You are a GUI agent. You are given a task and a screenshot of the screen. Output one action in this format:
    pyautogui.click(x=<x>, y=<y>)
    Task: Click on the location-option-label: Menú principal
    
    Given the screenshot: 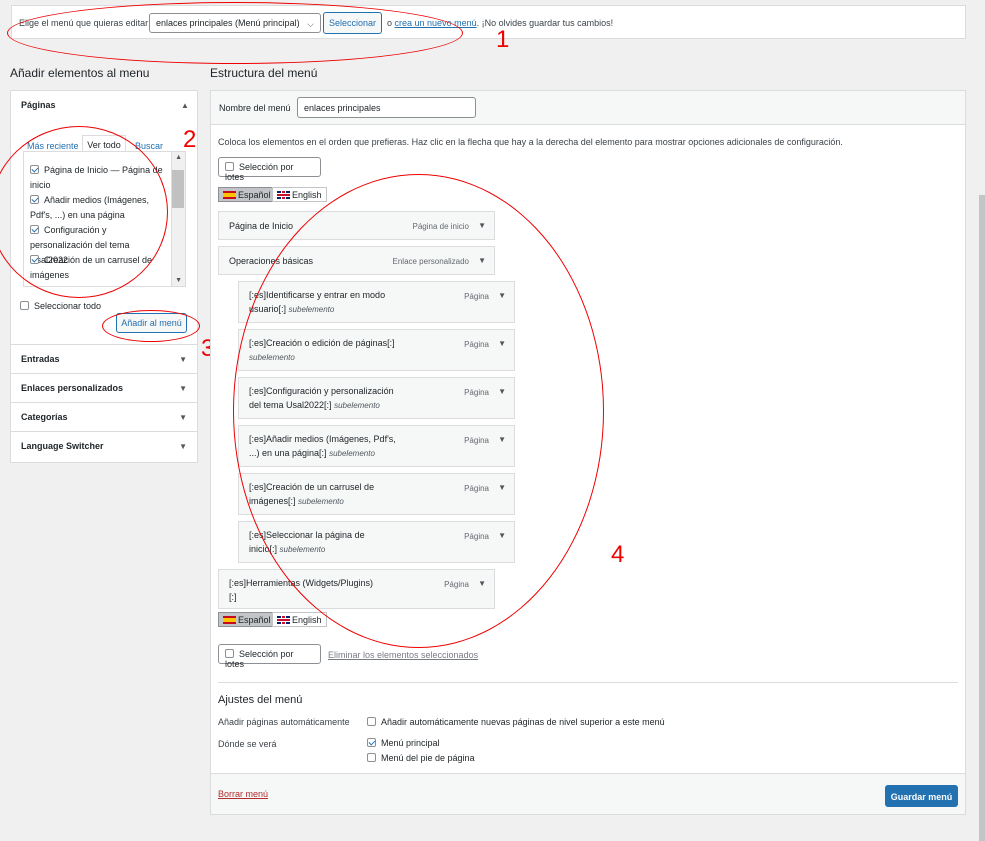 What is the action you would take?
    pyautogui.click(x=410, y=743)
    